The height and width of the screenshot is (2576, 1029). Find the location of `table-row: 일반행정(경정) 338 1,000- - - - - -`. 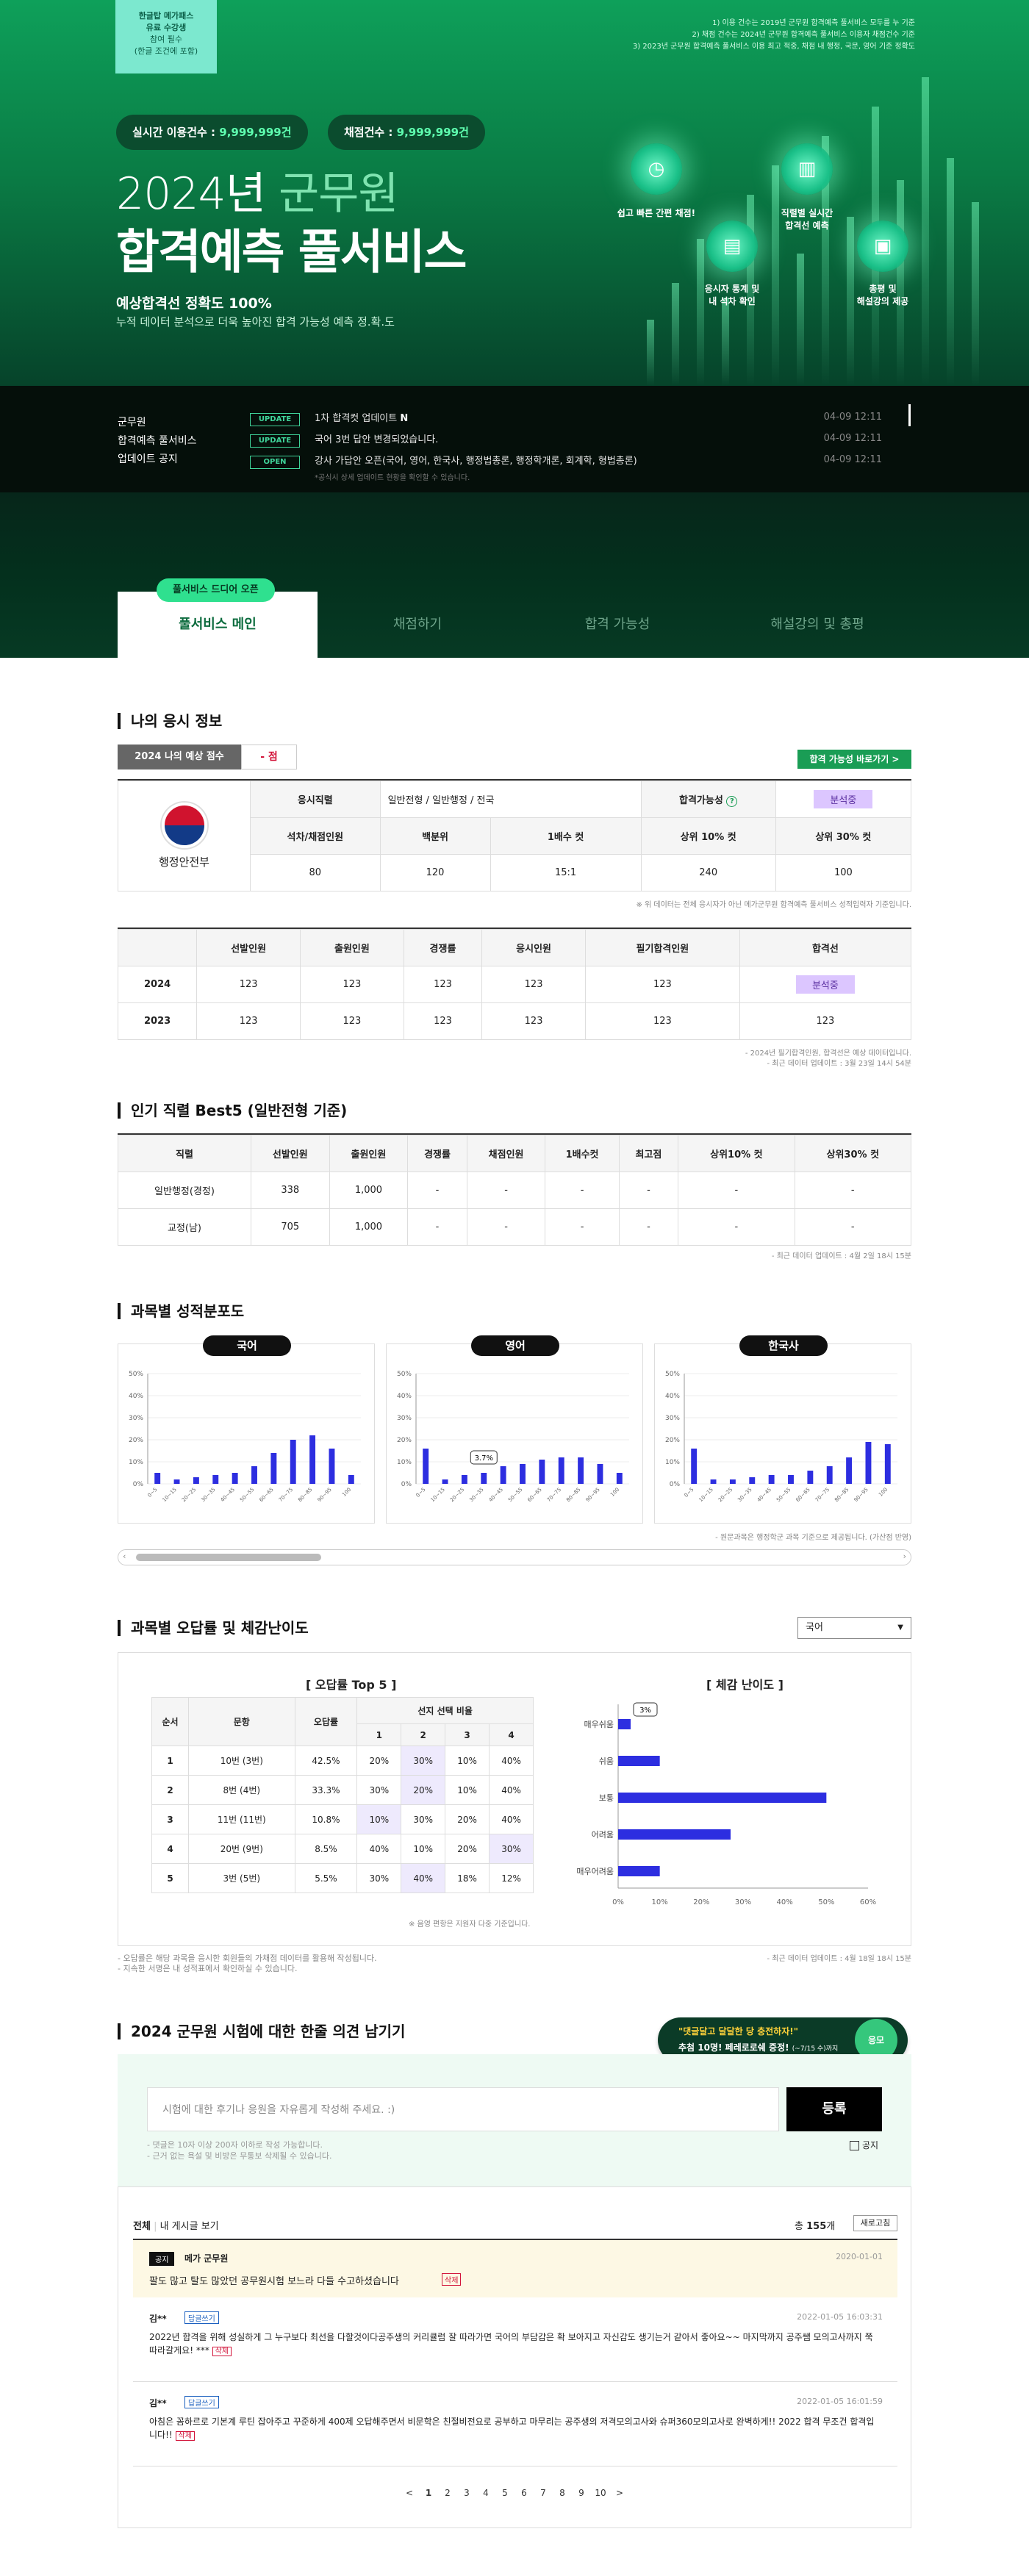

table-row: 일반행정(경정) 338 1,000- - - - - - is located at coordinates (515, 1190).